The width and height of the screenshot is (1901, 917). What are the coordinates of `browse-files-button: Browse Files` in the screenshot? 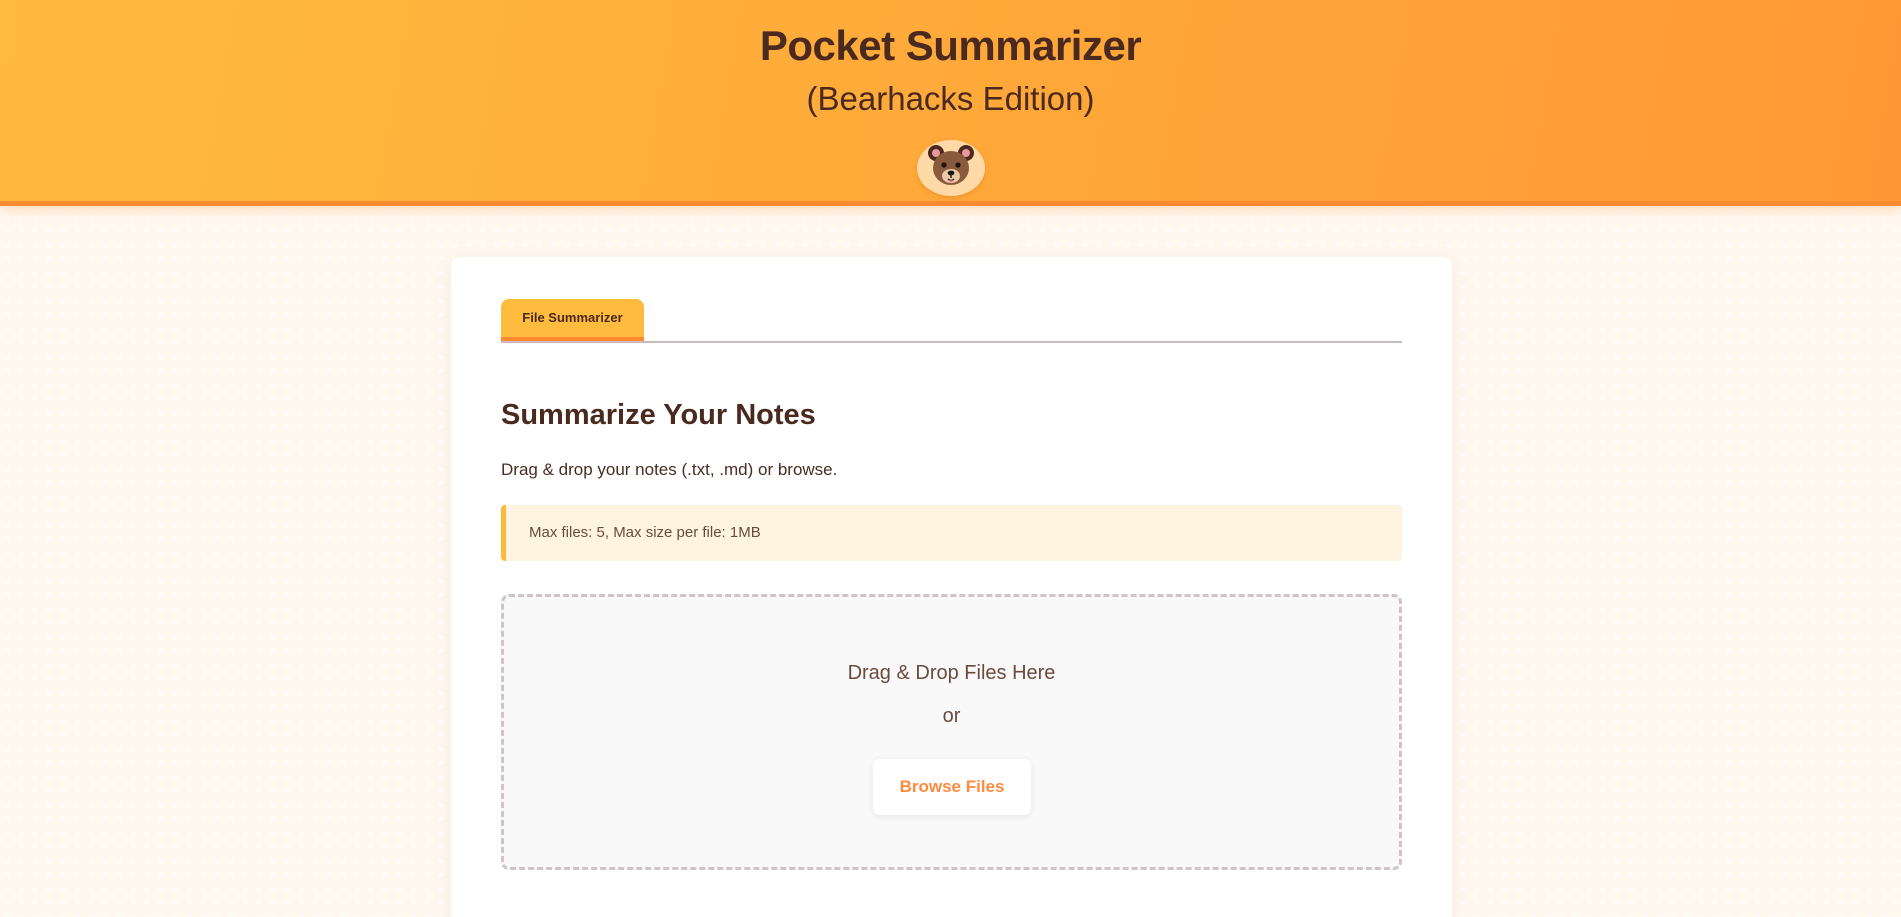 It's located at (952, 787).